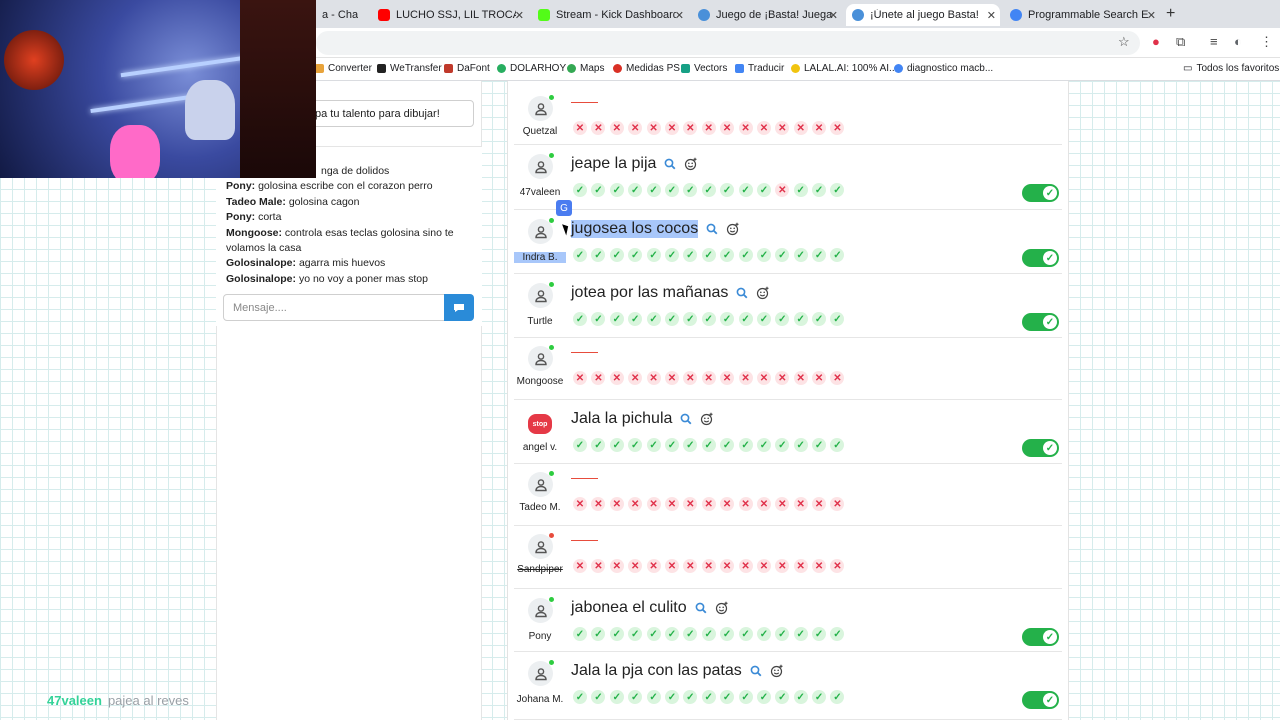 This screenshot has width=1280, height=720. What do you see at coordinates (585, 68) in the screenshot?
I see `bookmark-item: Maps` at bounding box center [585, 68].